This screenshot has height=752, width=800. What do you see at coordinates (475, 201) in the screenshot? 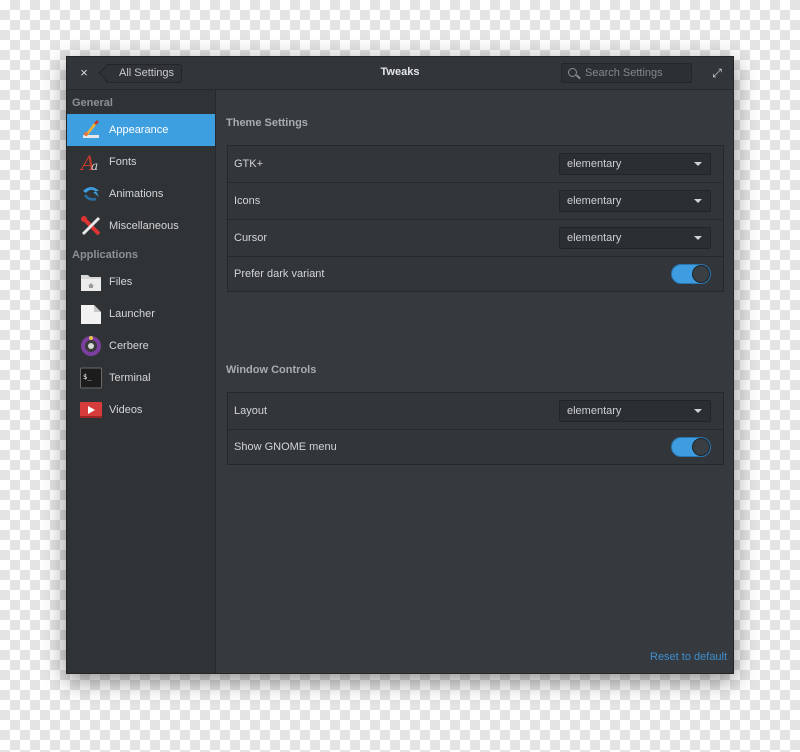
I see `icons-row: Icons elementary` at bounding box center [475, 201].